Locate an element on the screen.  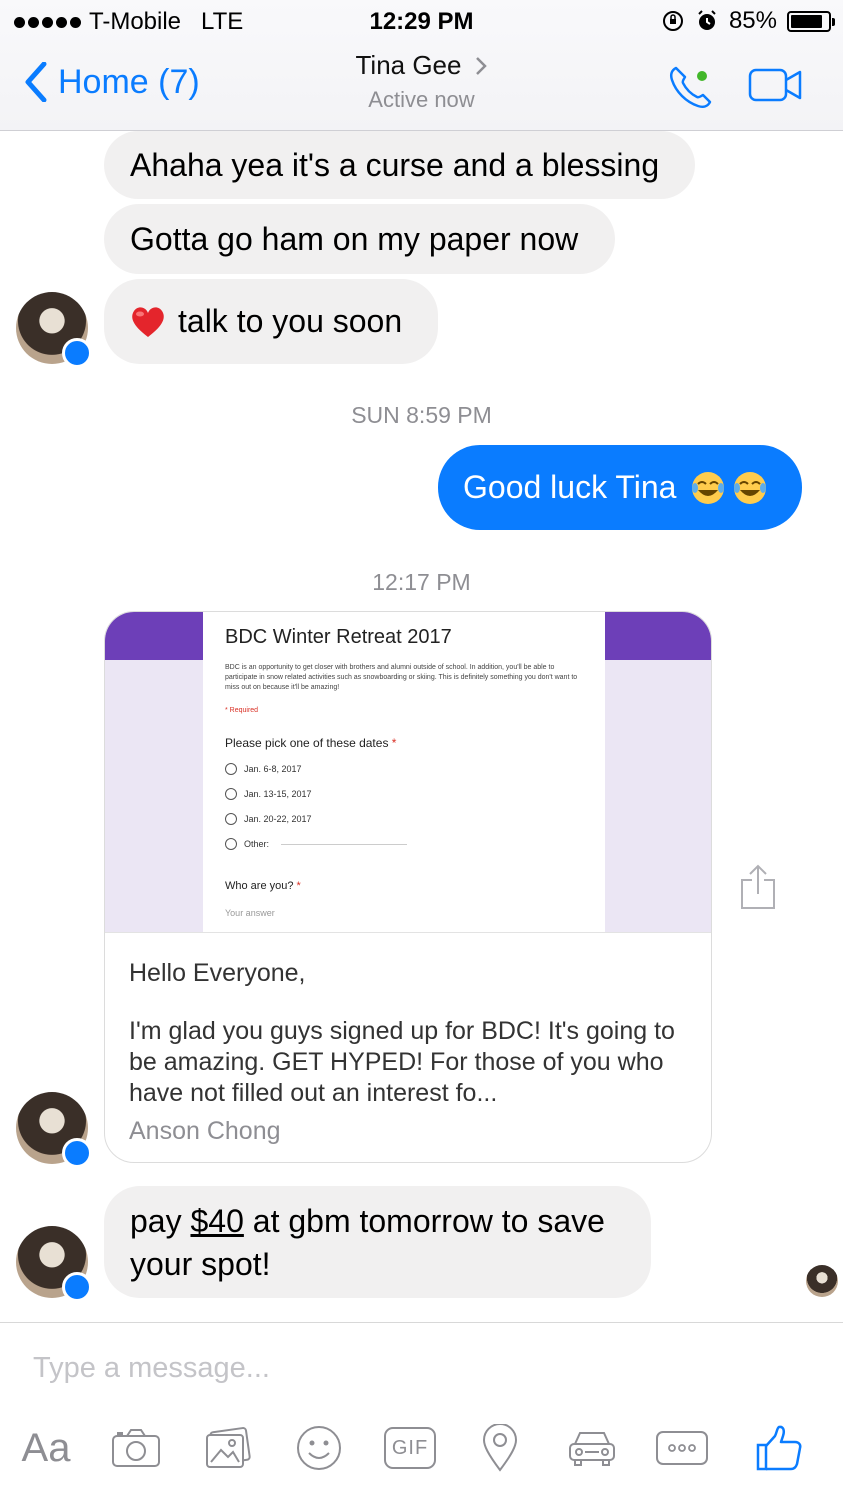
form-option: Jan. 20-22, 2017 is located at coordinates (404, 819).